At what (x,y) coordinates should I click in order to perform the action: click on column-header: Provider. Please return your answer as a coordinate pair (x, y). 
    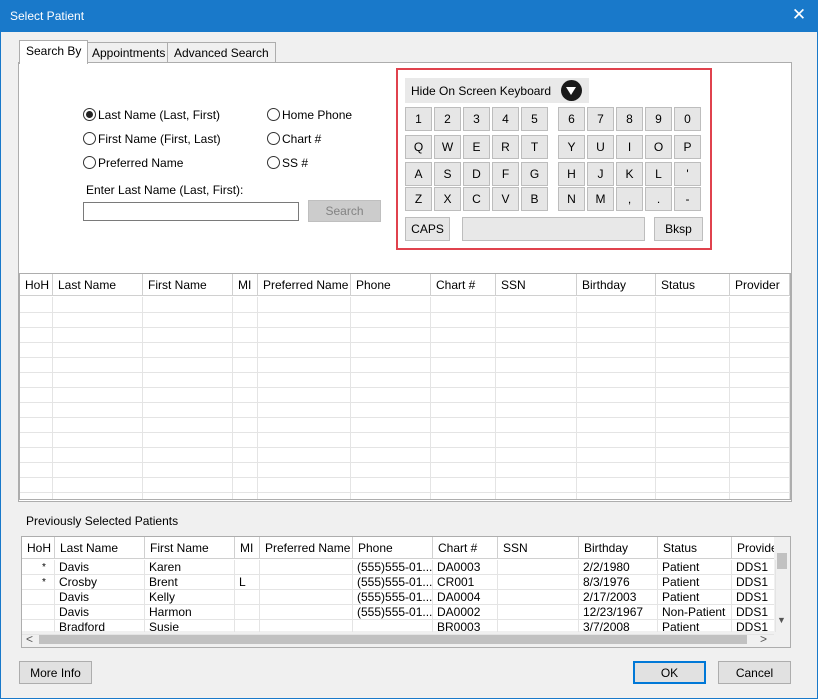
    Looking at the image, I should click on (760, 285).